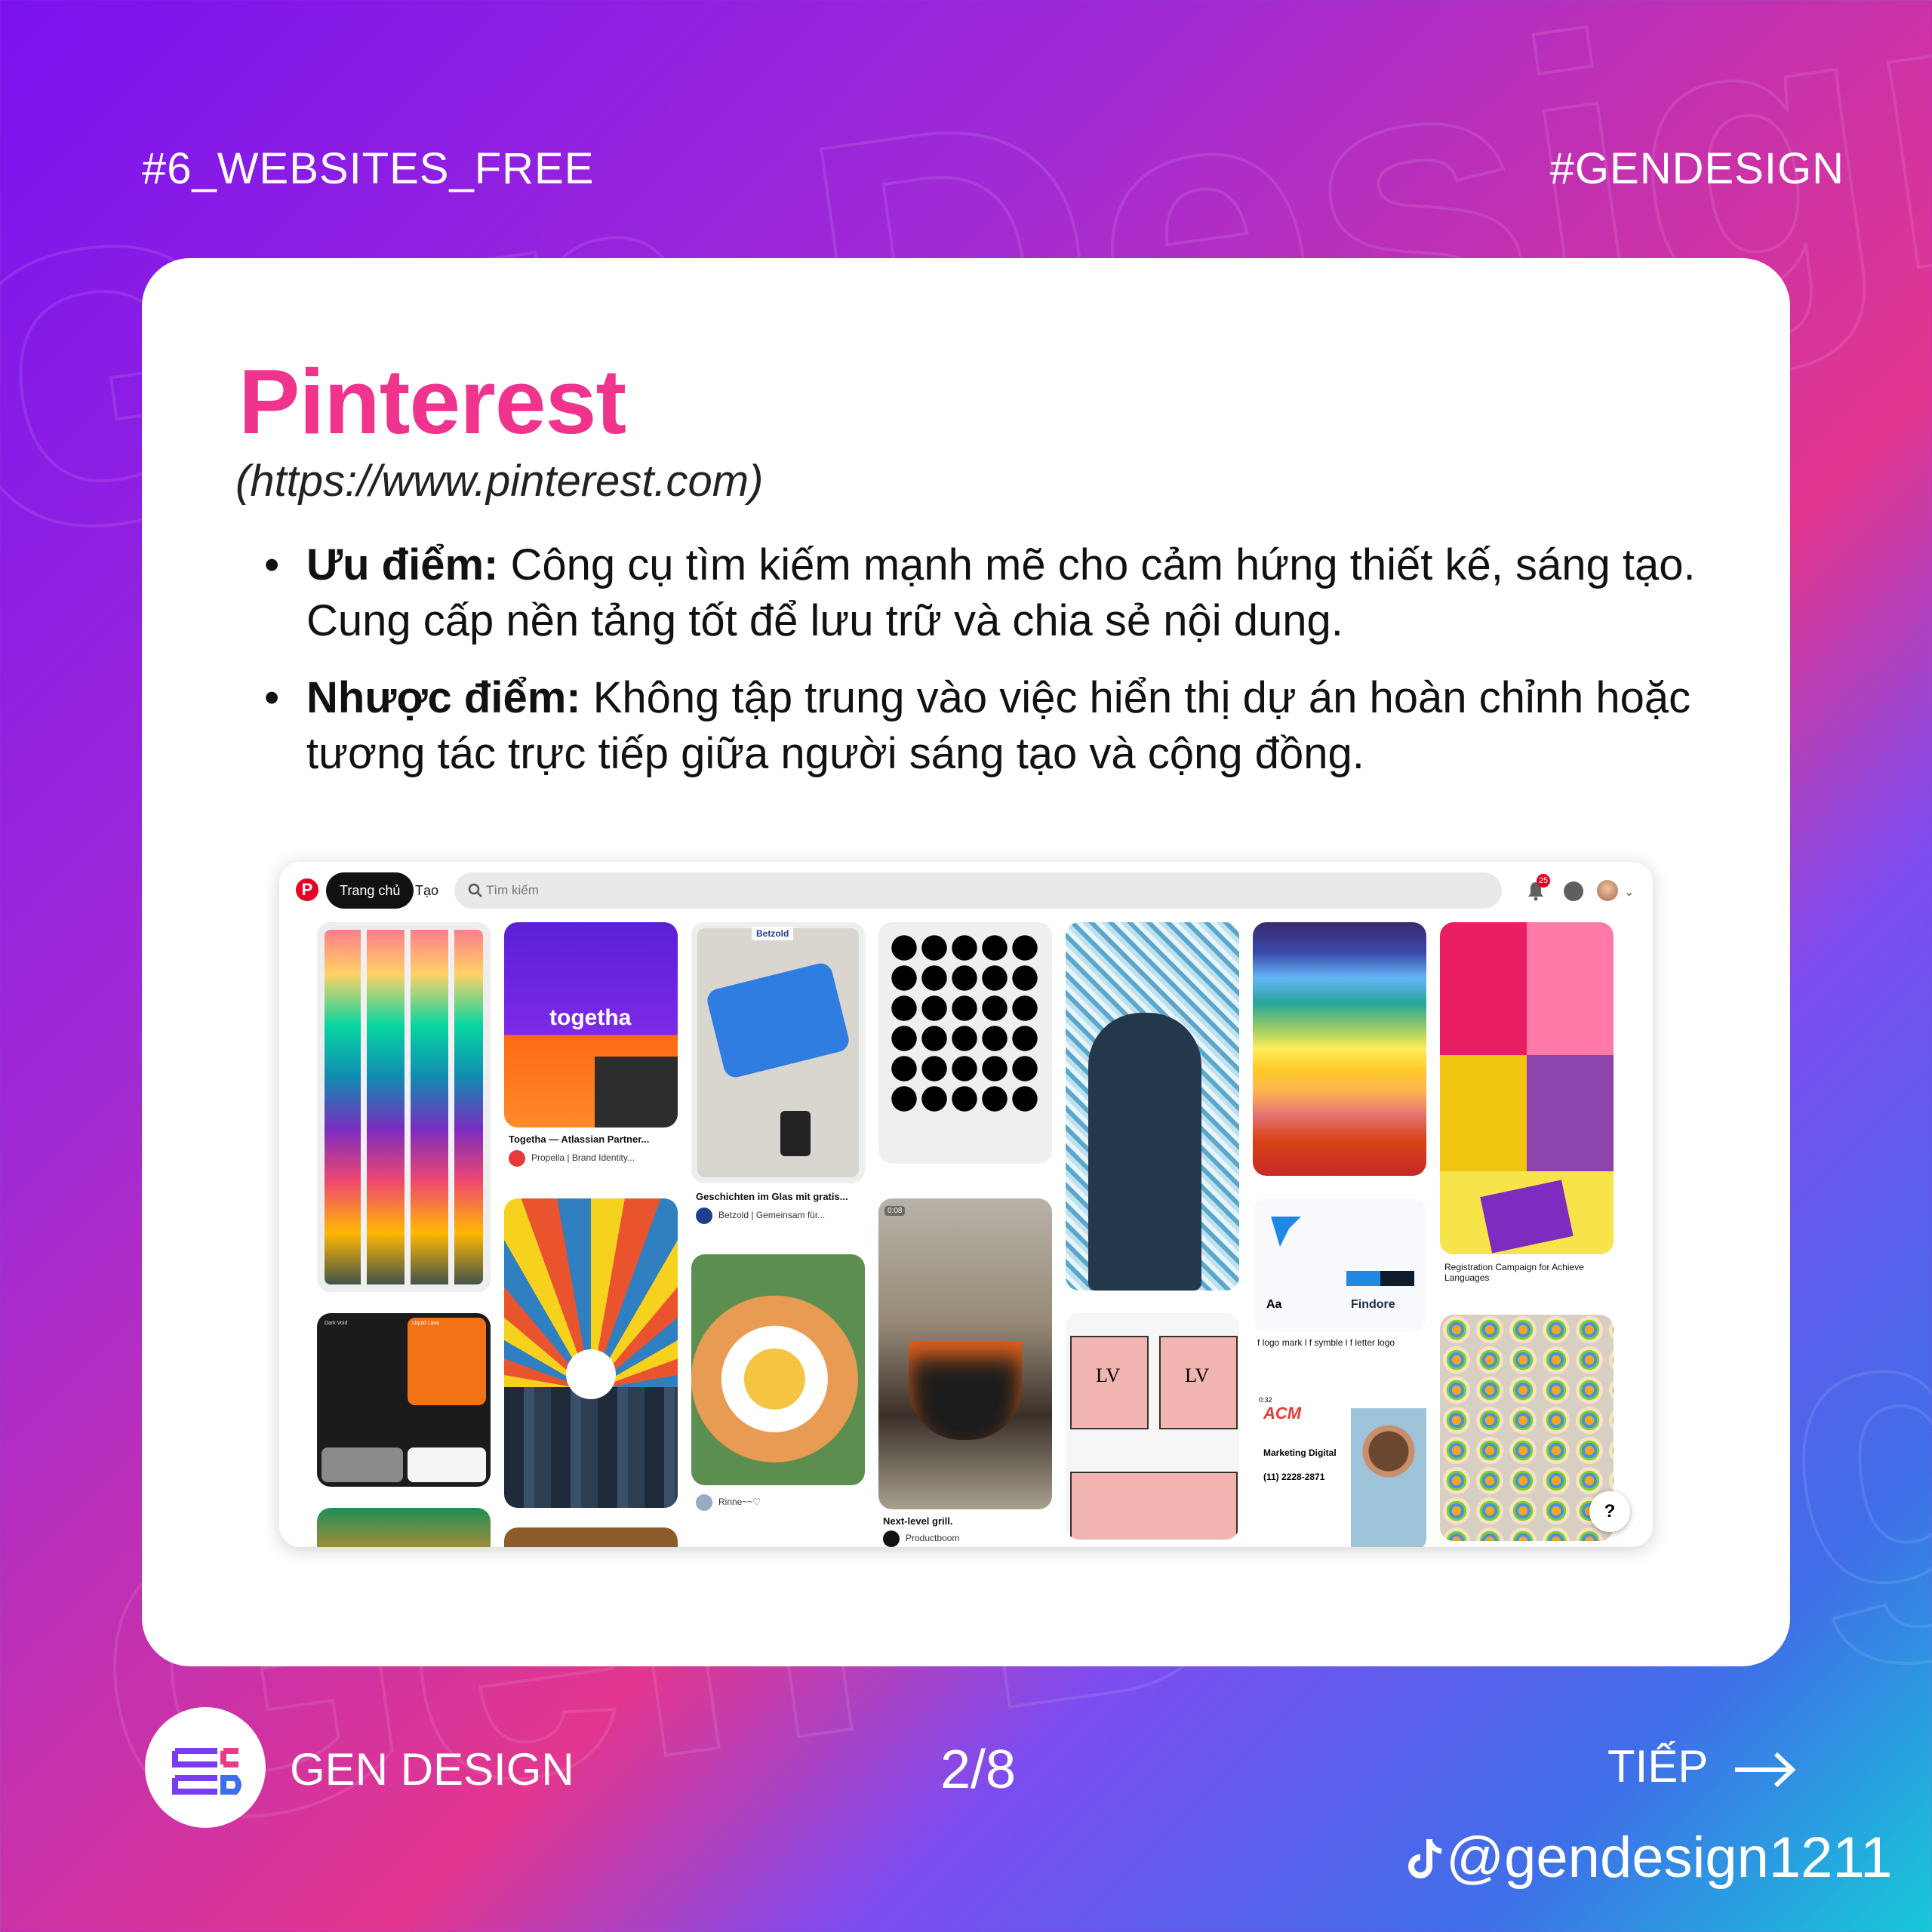  What do you see at coordinates (978, 1770) in the screenshot?
I see `page-counter: 2/8` at bounding box center [978, 1770].